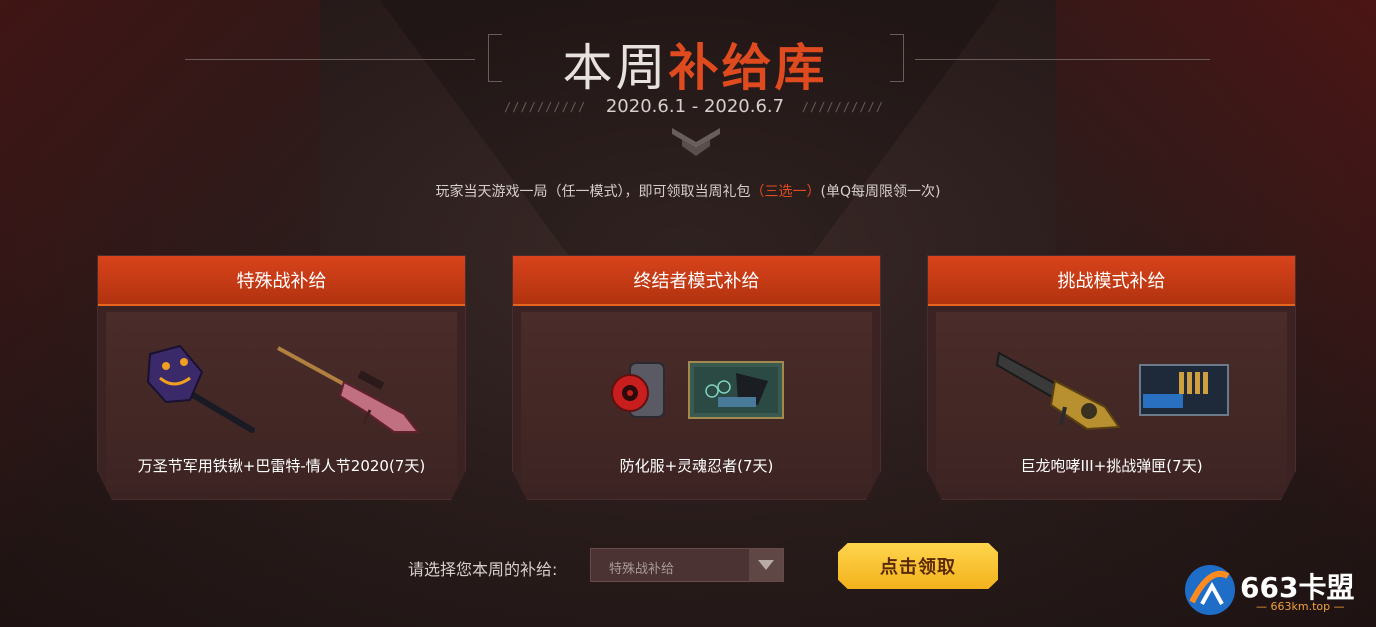 This screenshot has height=627, width=1376. What do you see at coordinates (615, 68) in the screenshot?
I see `title-part1: 本周` at bounding box center [615, 68].